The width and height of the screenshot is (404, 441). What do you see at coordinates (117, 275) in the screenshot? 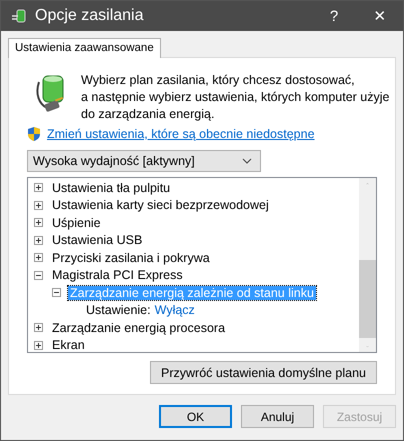
I see `tree-item: Magistrala PCI Express` at bounding box center [117, 275].